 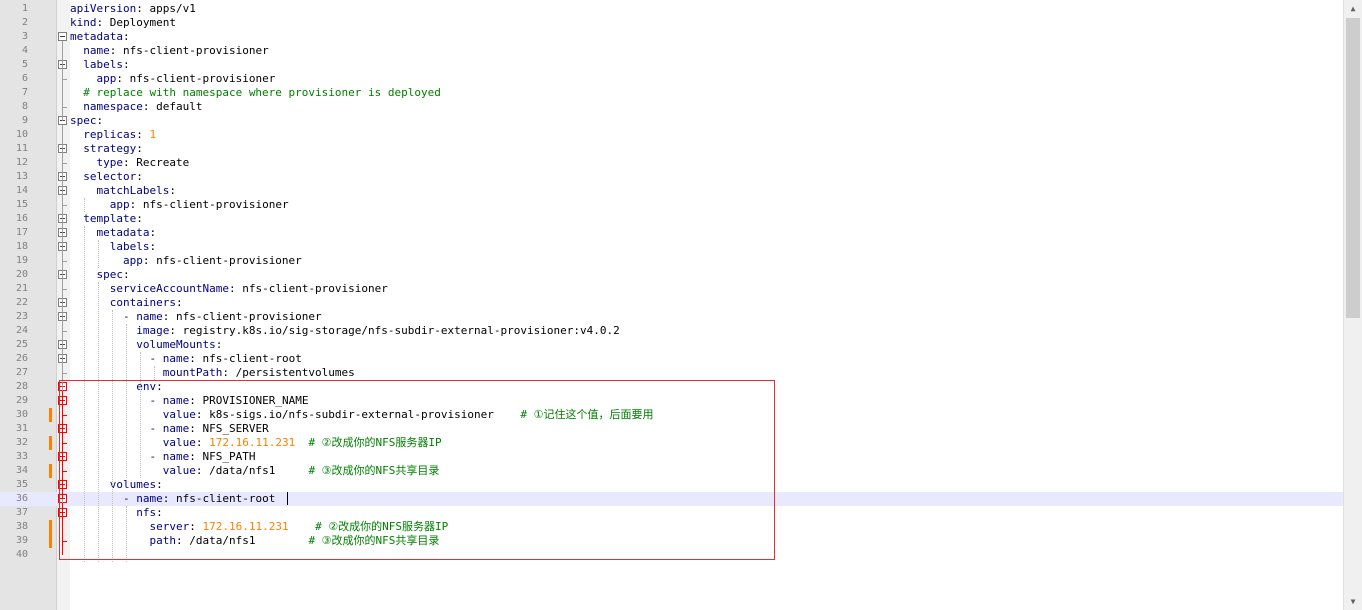 I want to click on code-line: 22 containers:, so click(x=671, y=303).